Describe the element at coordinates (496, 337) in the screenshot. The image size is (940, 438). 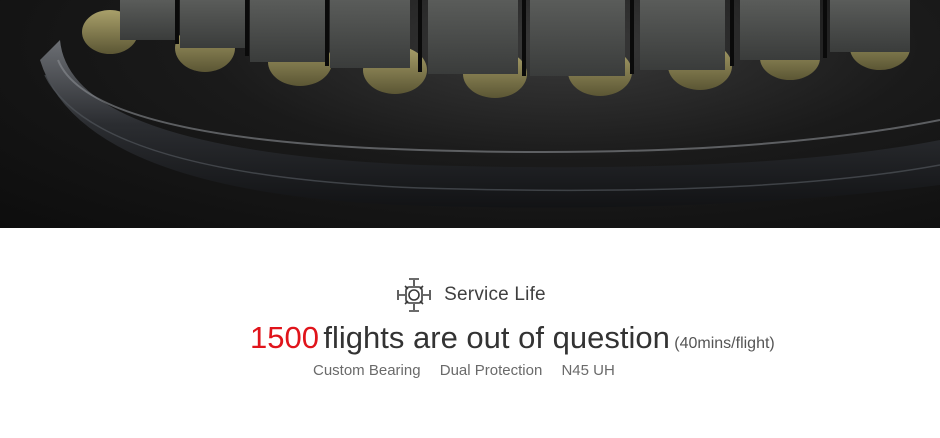
I see `headline-text: flights are out of question` at that location.